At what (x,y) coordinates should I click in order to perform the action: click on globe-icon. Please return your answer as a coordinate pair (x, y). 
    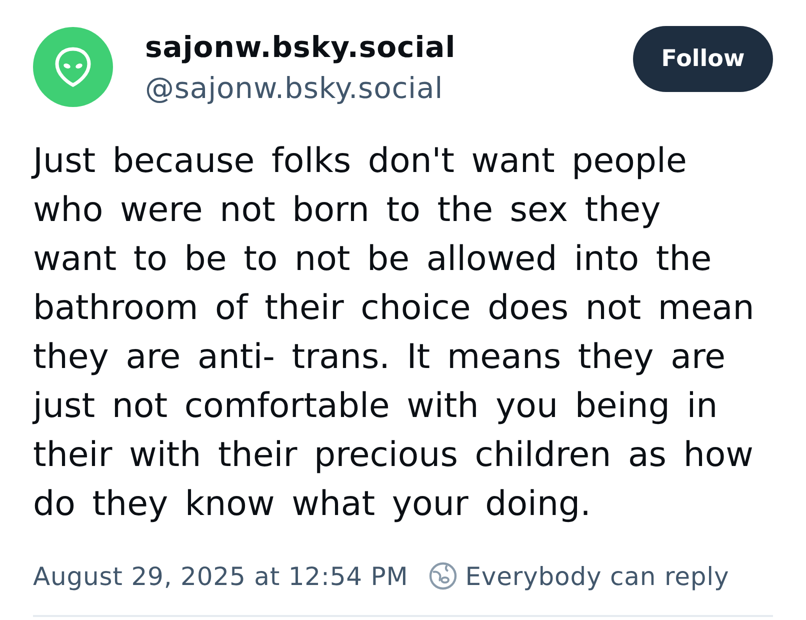
    Looking at the image, I should click on (443, 576).